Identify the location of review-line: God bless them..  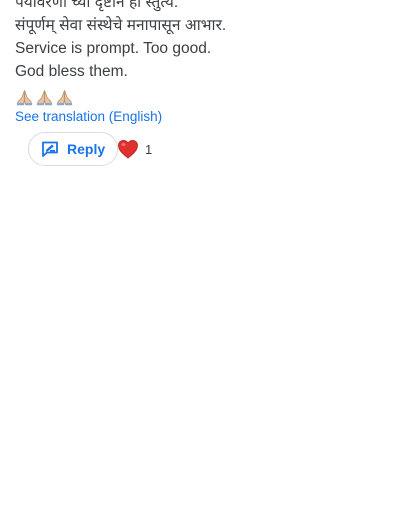
(71, 71).